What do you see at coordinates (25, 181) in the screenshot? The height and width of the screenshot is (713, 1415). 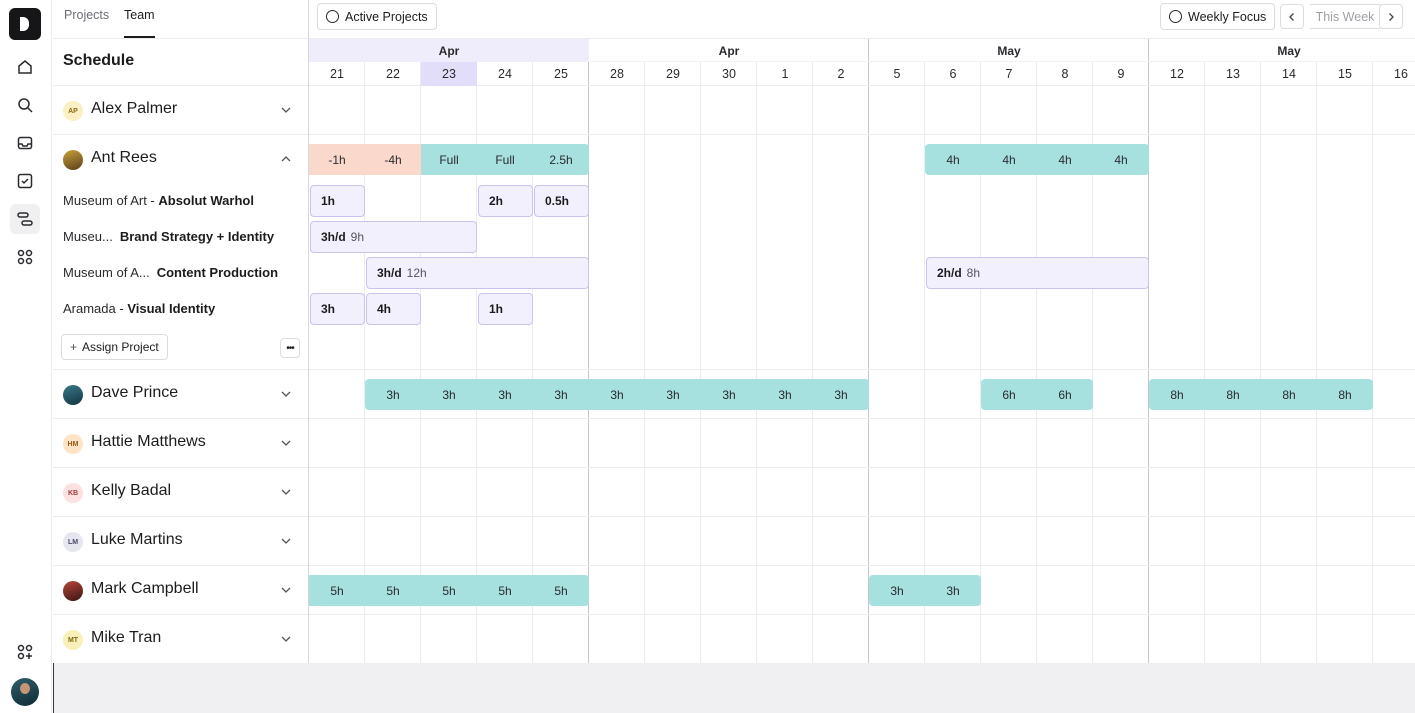 I see `tasks-icon` at bounding box center [25, 181].